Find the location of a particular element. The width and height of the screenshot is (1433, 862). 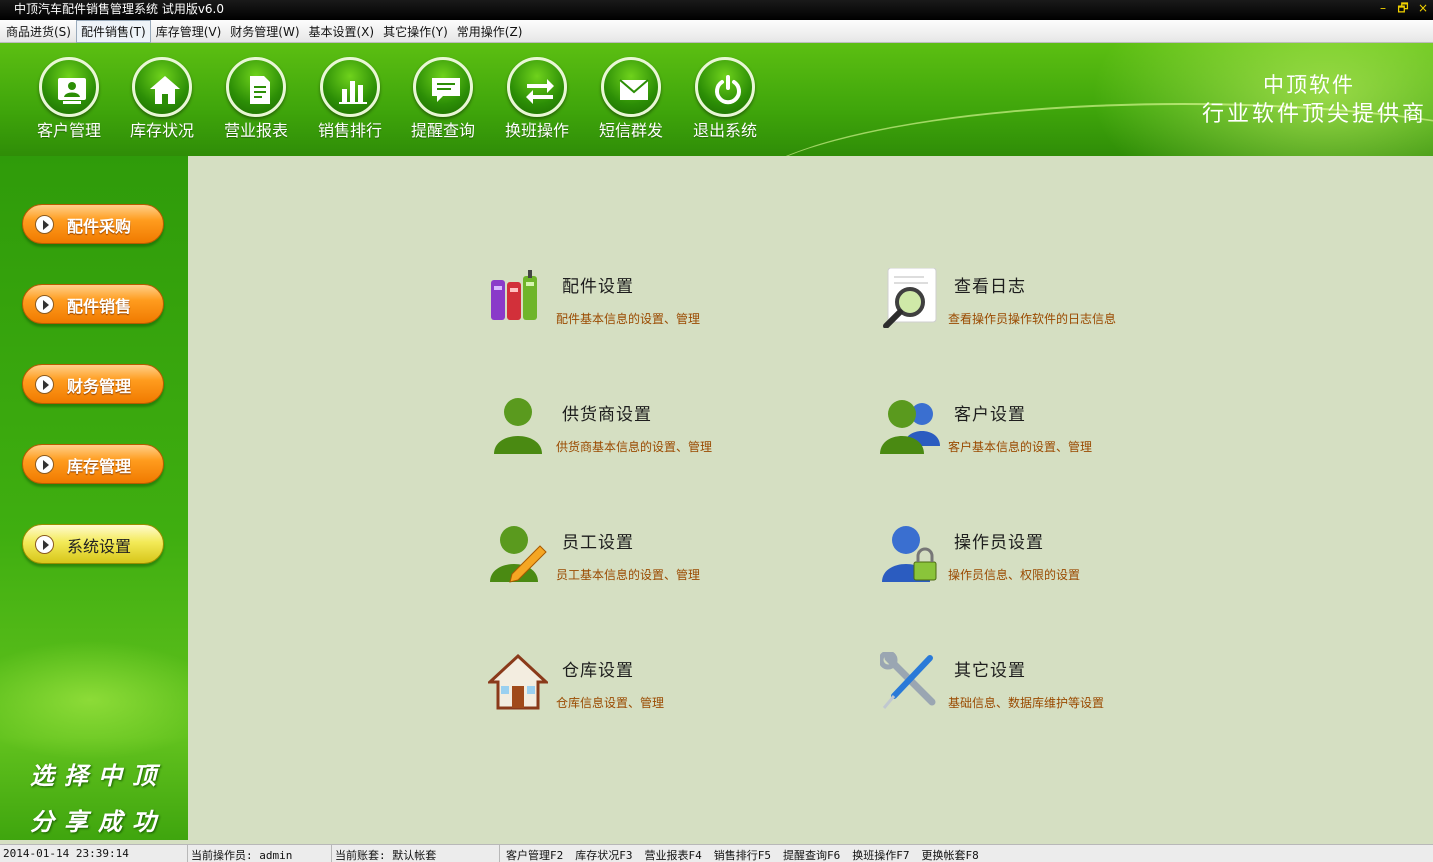

slogan-line-1: 选择中顶 is located at coordinates (98, 775).